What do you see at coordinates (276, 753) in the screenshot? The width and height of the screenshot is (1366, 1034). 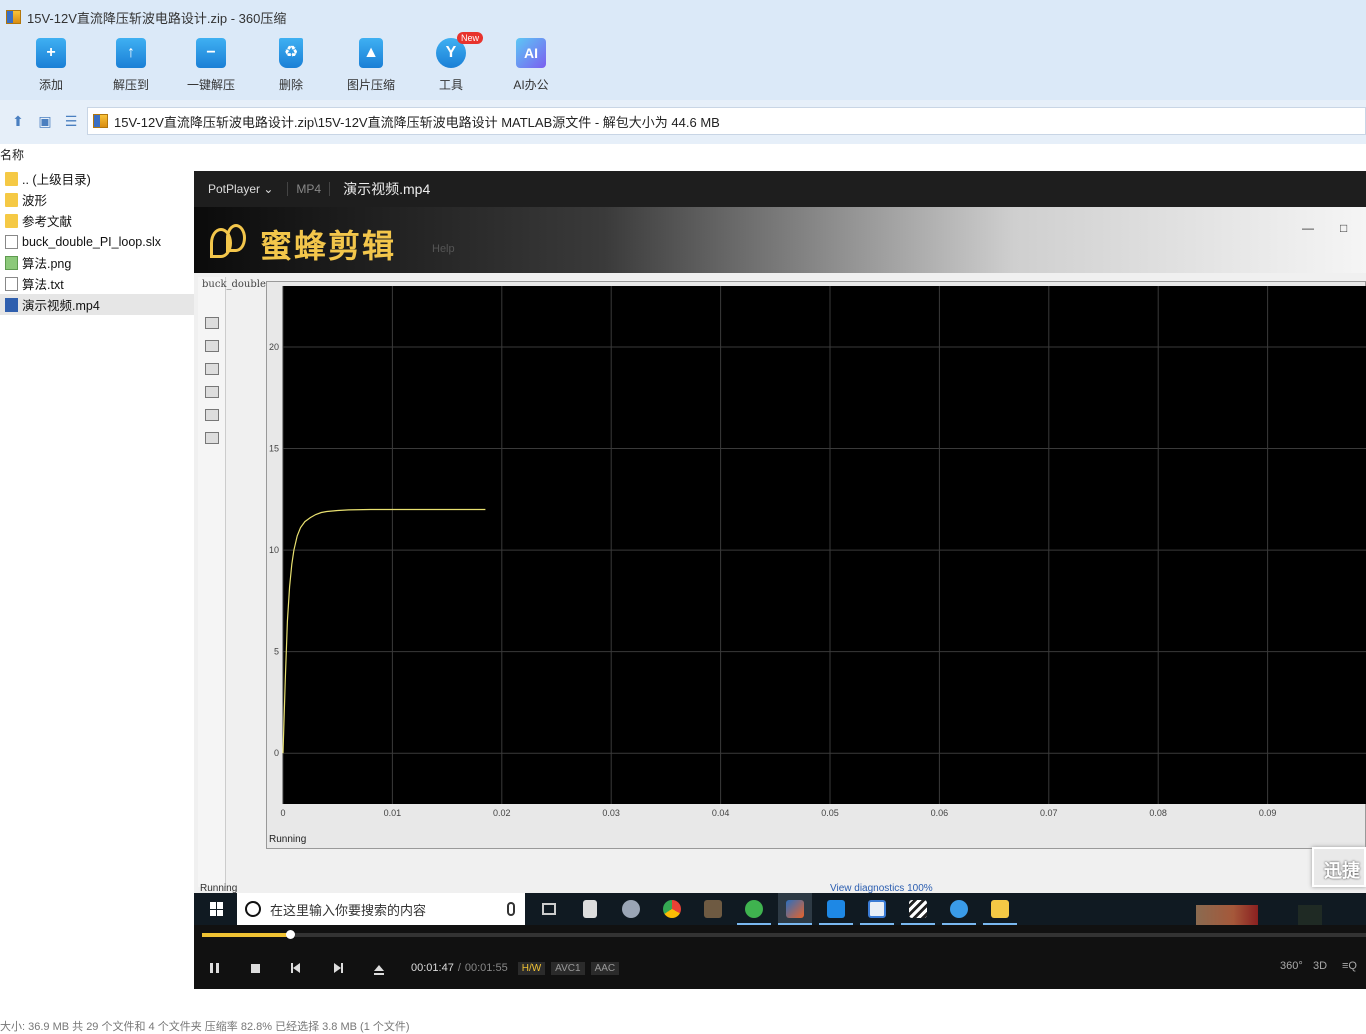 I see `y-tick-label: 0` at bounding box center [276, 753].